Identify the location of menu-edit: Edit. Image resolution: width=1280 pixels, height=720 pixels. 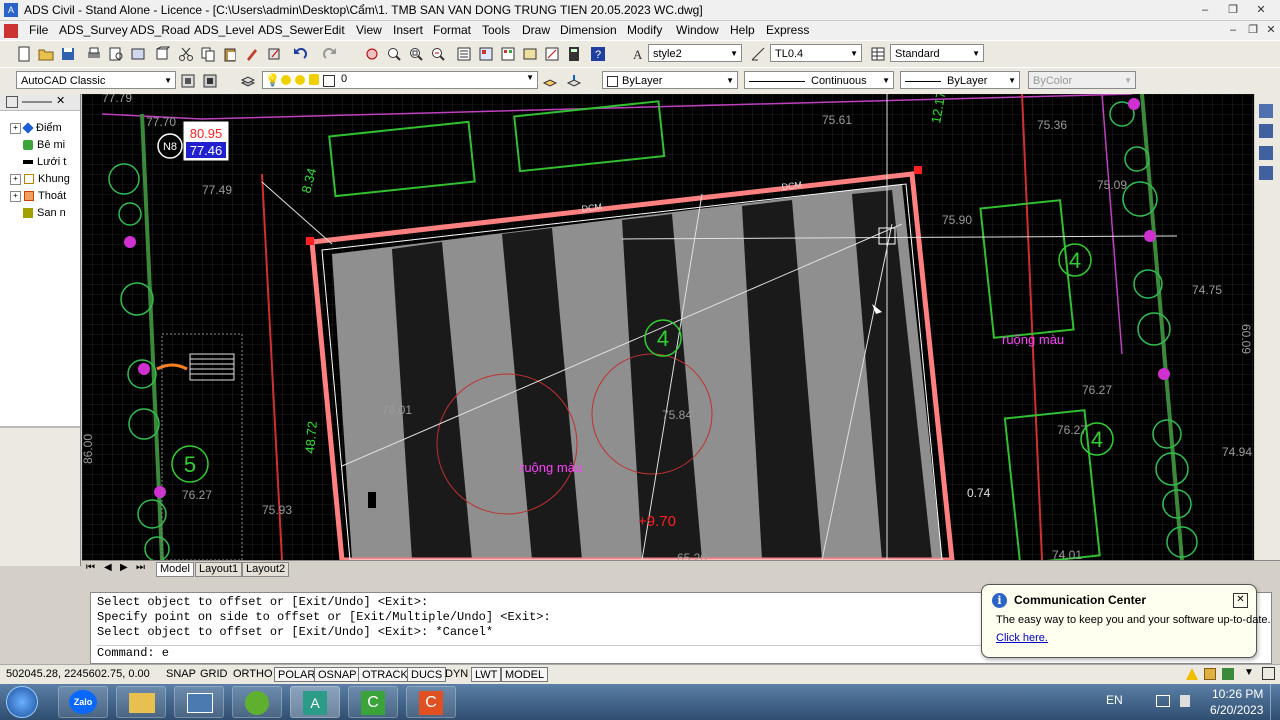
(334, 30).